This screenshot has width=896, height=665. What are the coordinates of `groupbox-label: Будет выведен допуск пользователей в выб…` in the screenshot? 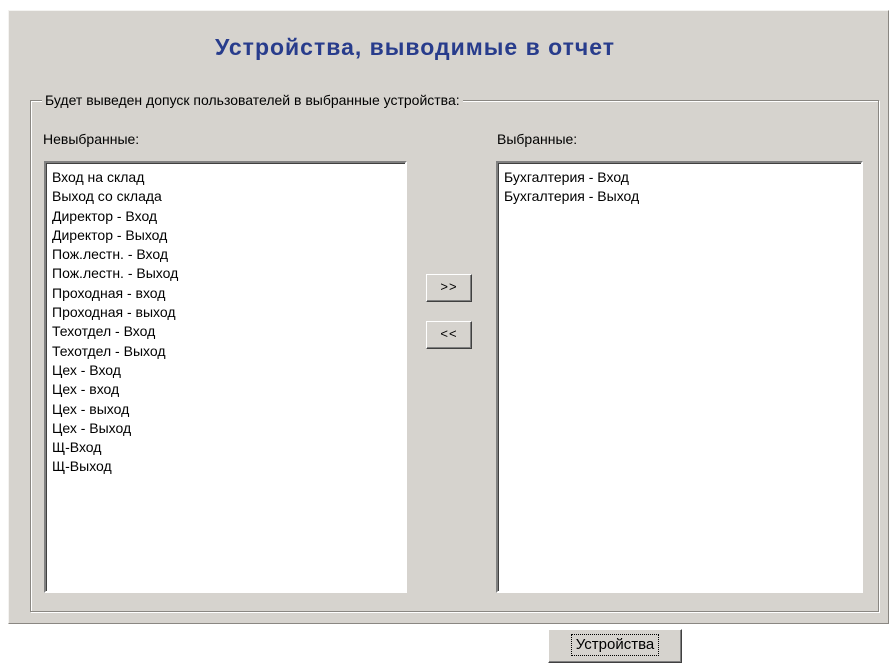 It's located at (252, 100).